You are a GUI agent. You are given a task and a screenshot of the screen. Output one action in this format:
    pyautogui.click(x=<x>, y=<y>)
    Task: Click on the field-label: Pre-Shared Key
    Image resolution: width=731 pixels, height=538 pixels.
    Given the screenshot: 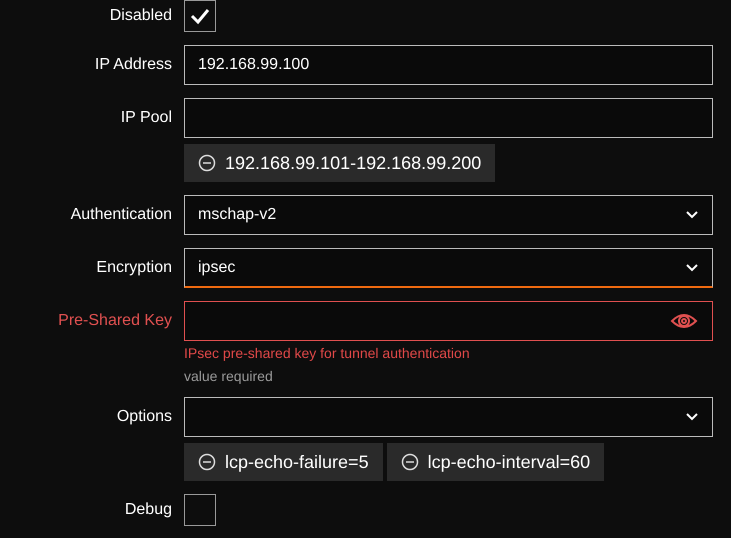 What is the action you would take?
    pyautogui.click(x=115, y=321)
    